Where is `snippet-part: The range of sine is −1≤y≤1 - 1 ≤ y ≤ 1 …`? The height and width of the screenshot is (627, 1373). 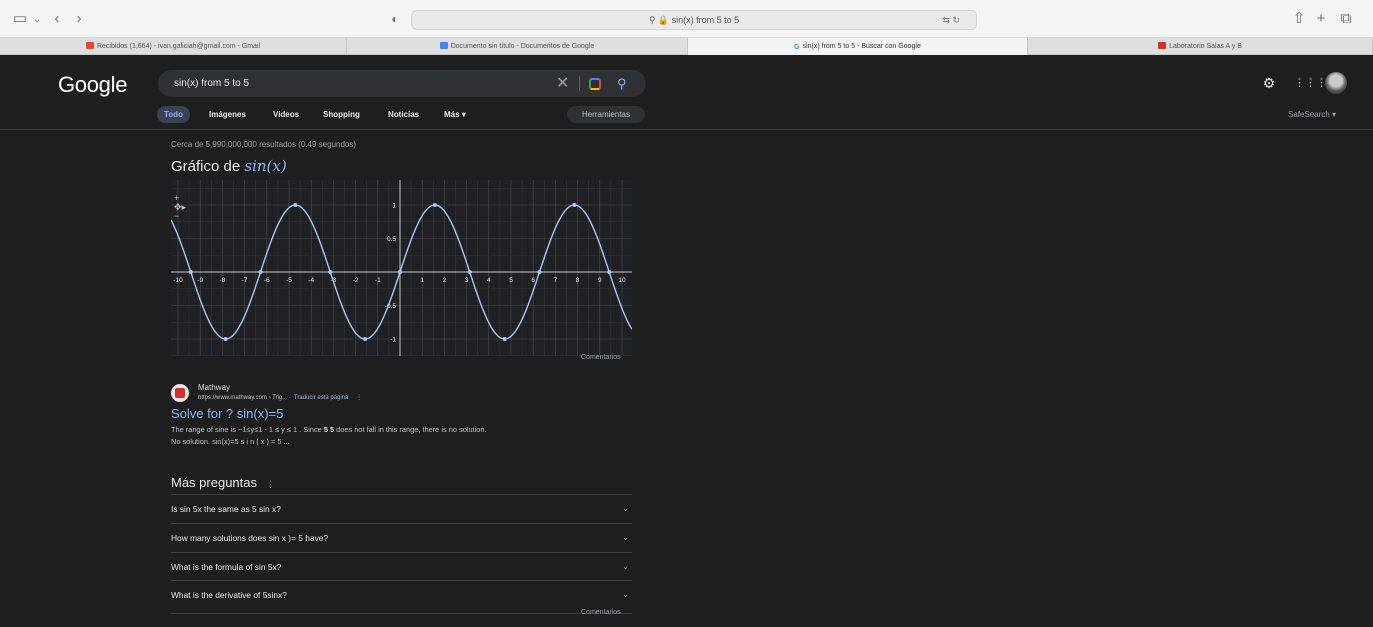 snippet-part: The range of sine is −1≤y≤1 - 1 ≤ y ≤ 1 … is located at coordinates (247, 429).